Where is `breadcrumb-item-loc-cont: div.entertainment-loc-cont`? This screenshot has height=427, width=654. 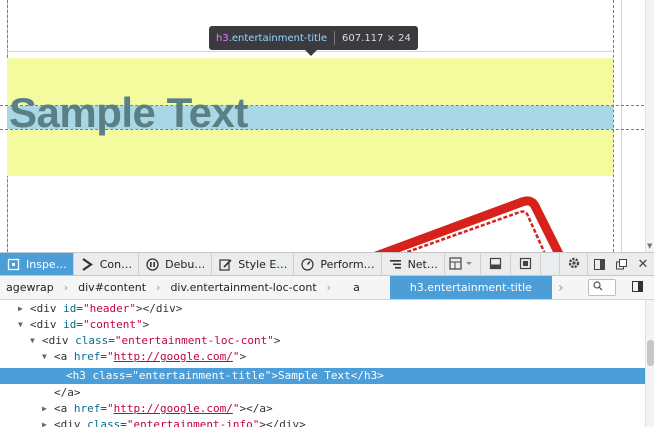
breadcrumb-item-loc-cont: div.entertainment-loc-cont is located at coordinates (243, 287).